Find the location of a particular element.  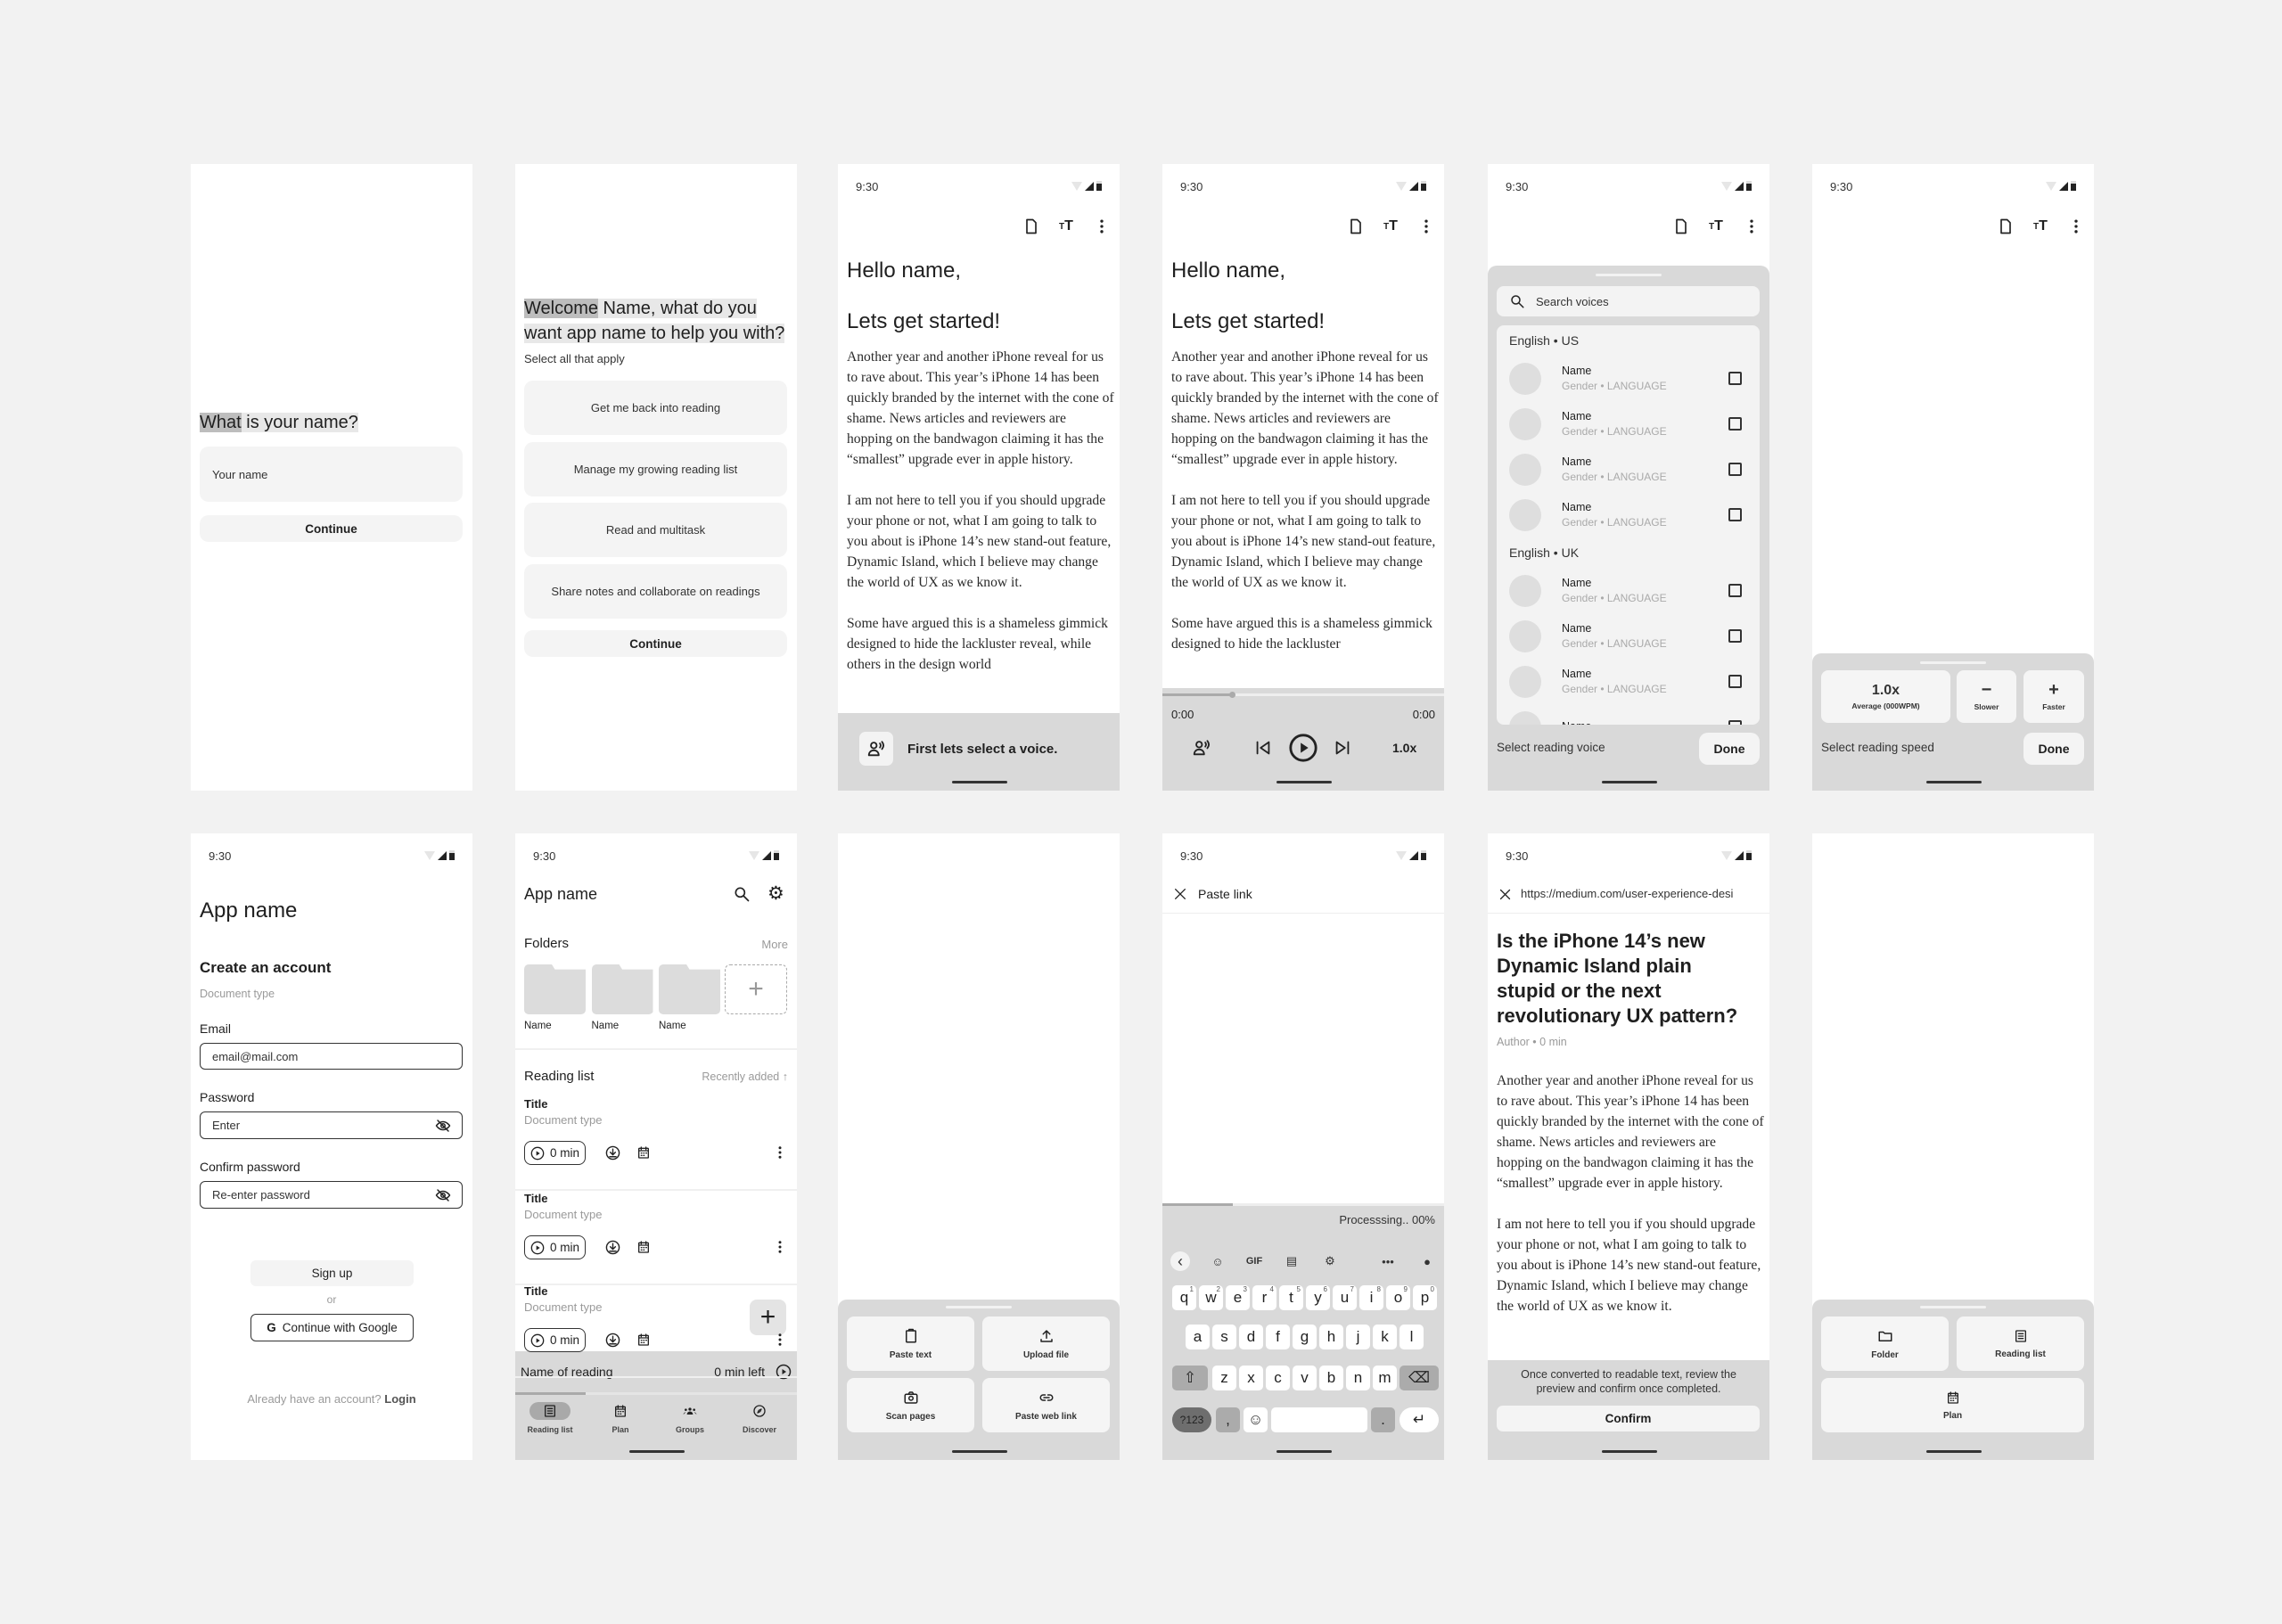

goal-option: Share notes and collaborate on readings is located at coordinates (655, 591).